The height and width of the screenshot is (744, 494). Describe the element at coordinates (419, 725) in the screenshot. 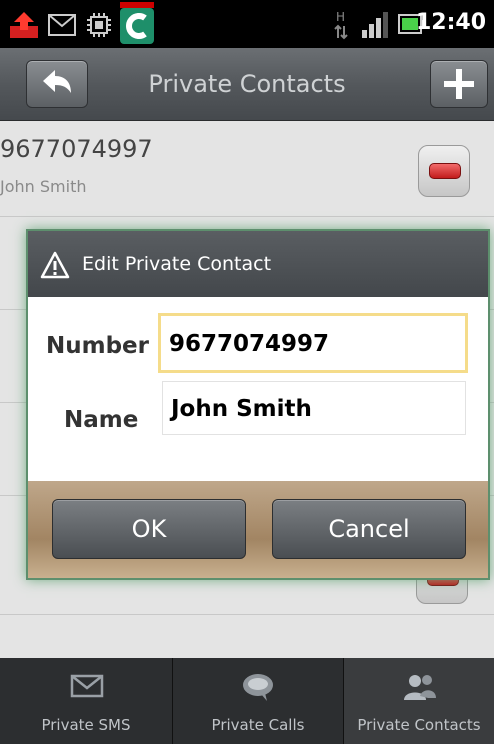

I see `tab-label: Private Contacts` at that location.